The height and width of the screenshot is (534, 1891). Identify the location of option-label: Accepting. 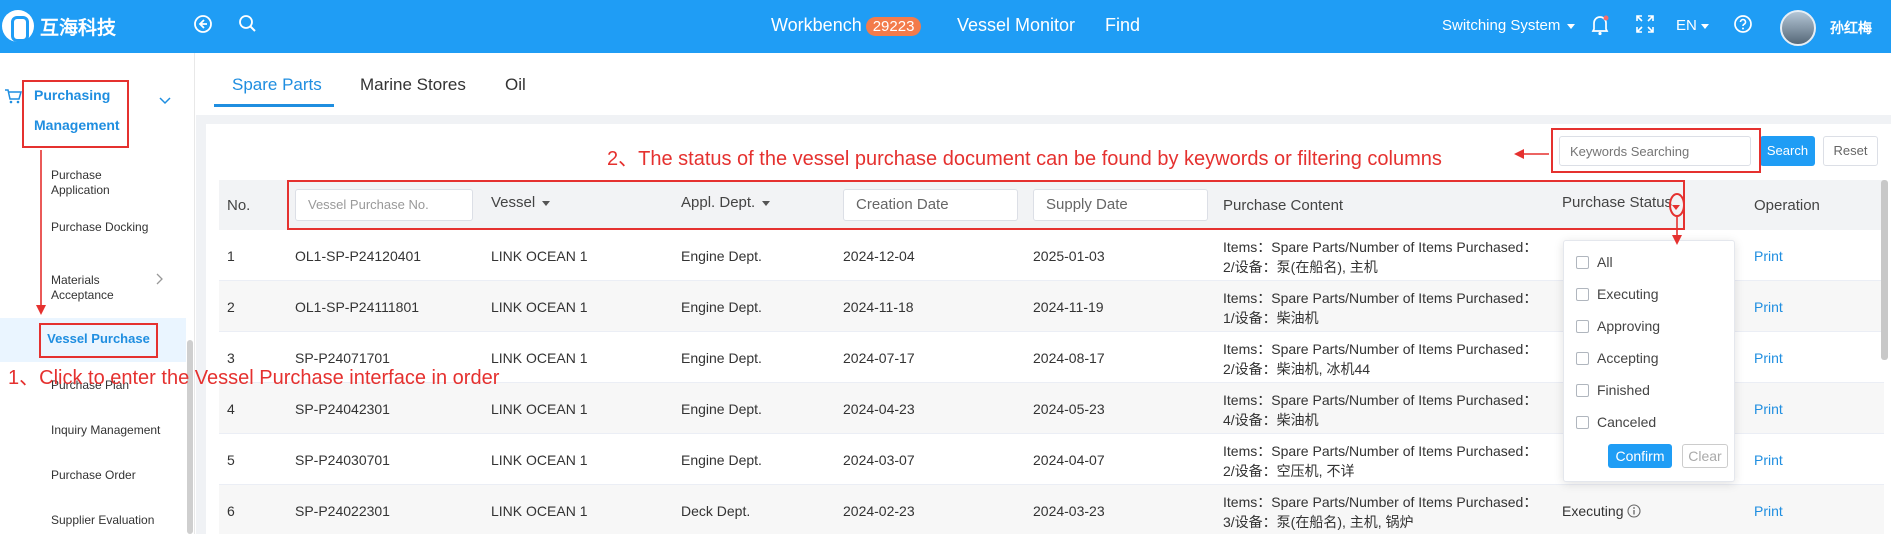
(1628, 358).